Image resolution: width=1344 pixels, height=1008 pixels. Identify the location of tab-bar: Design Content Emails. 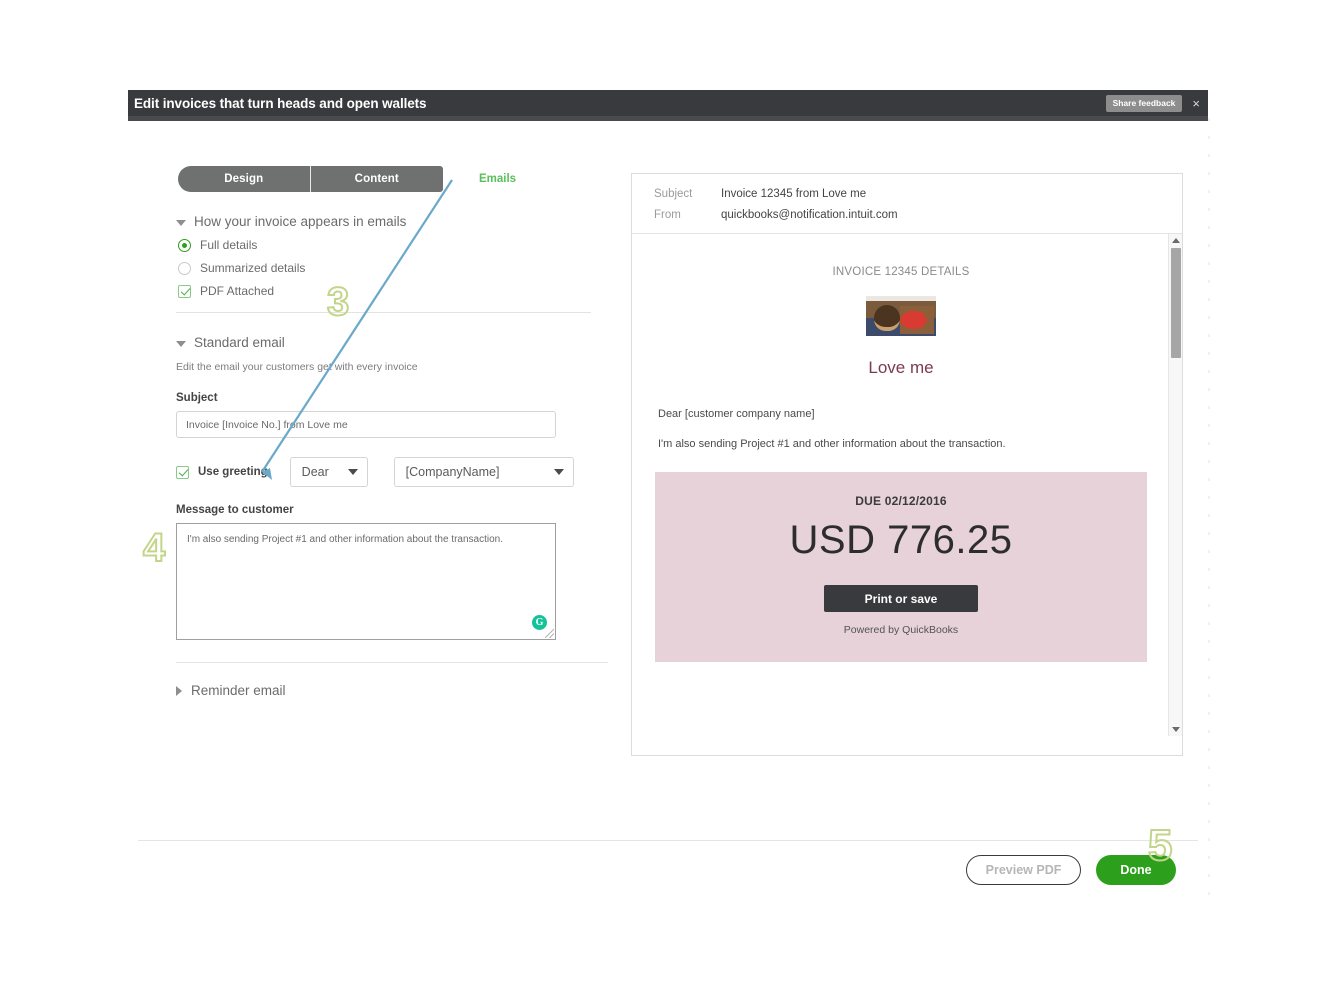
(403, 179).